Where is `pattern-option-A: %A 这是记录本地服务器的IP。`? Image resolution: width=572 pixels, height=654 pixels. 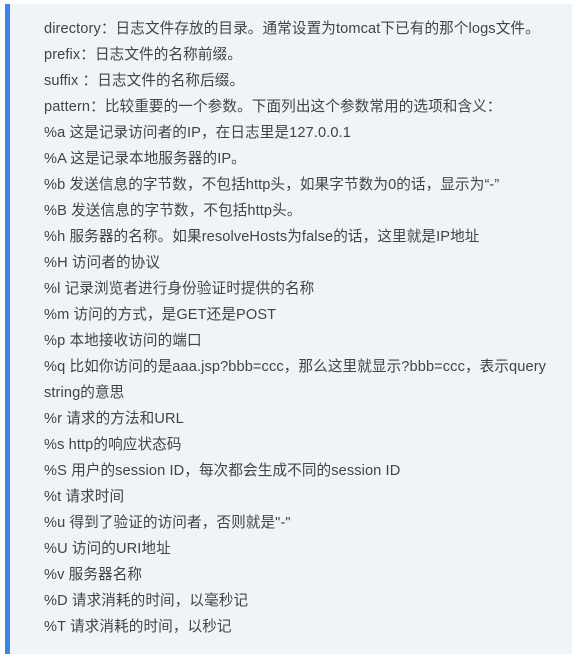
pattern-option-A: %A 这是记录本地服务器的IP。 is located at coordinates (145, 159).